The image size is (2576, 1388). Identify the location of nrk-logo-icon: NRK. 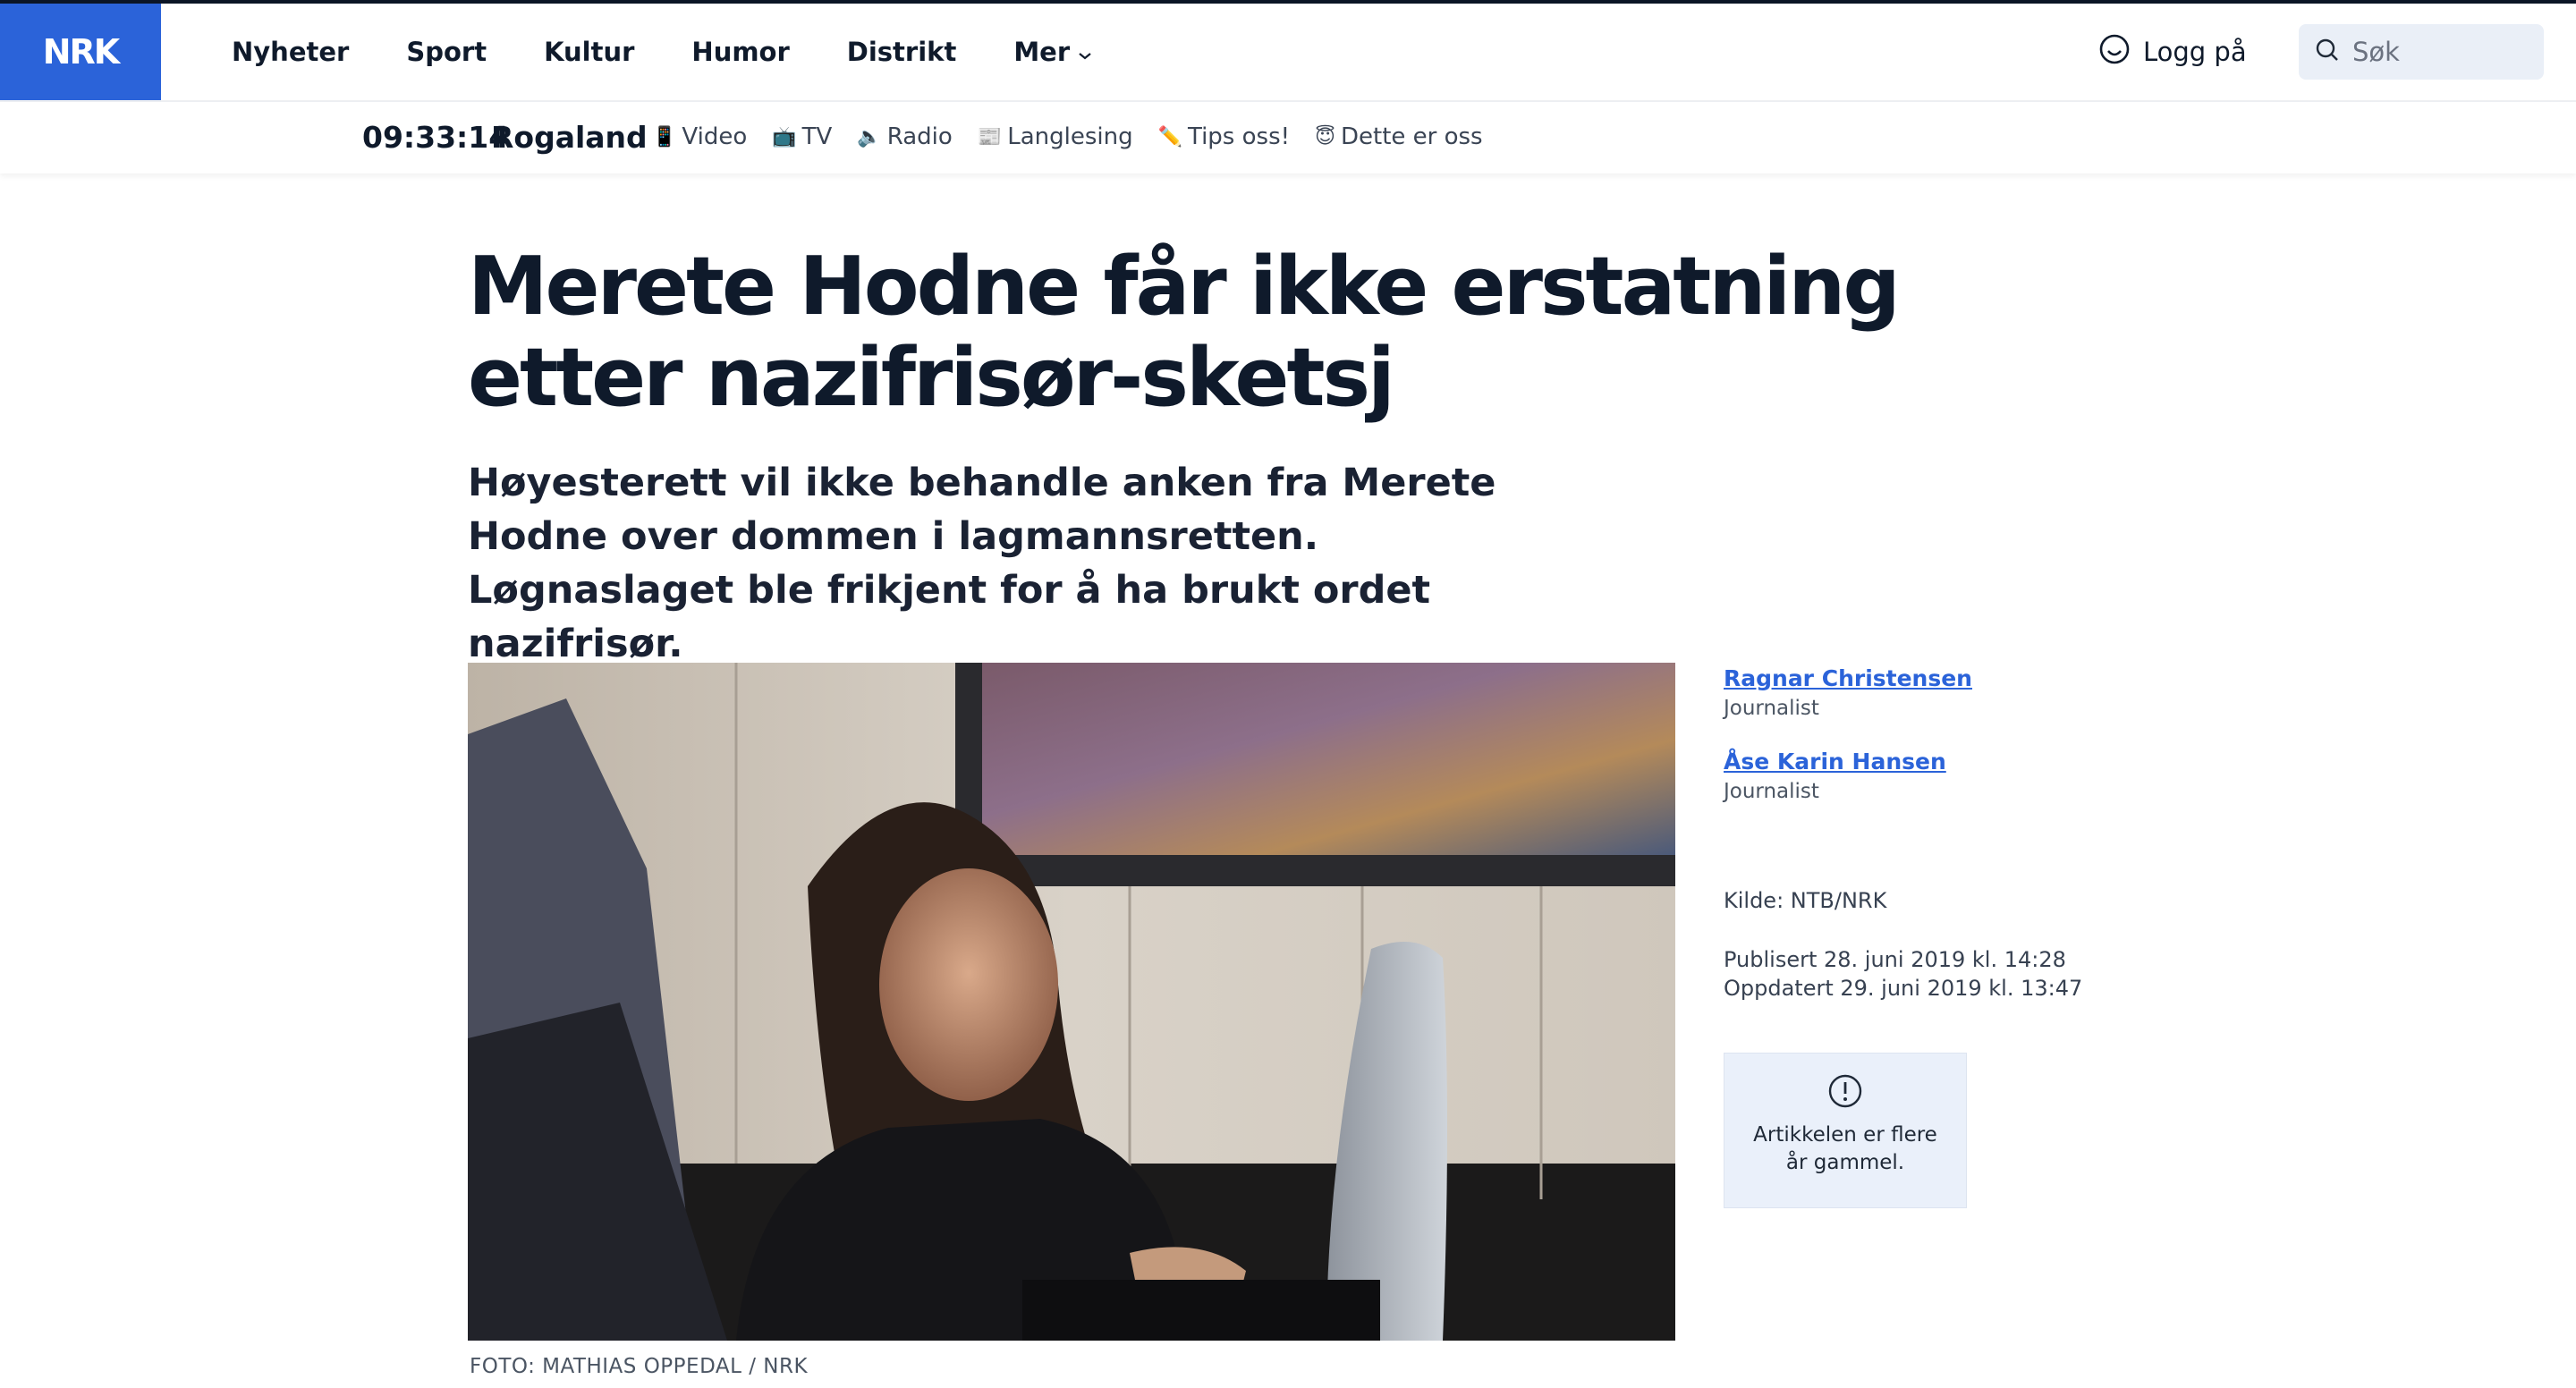
(83, 52).